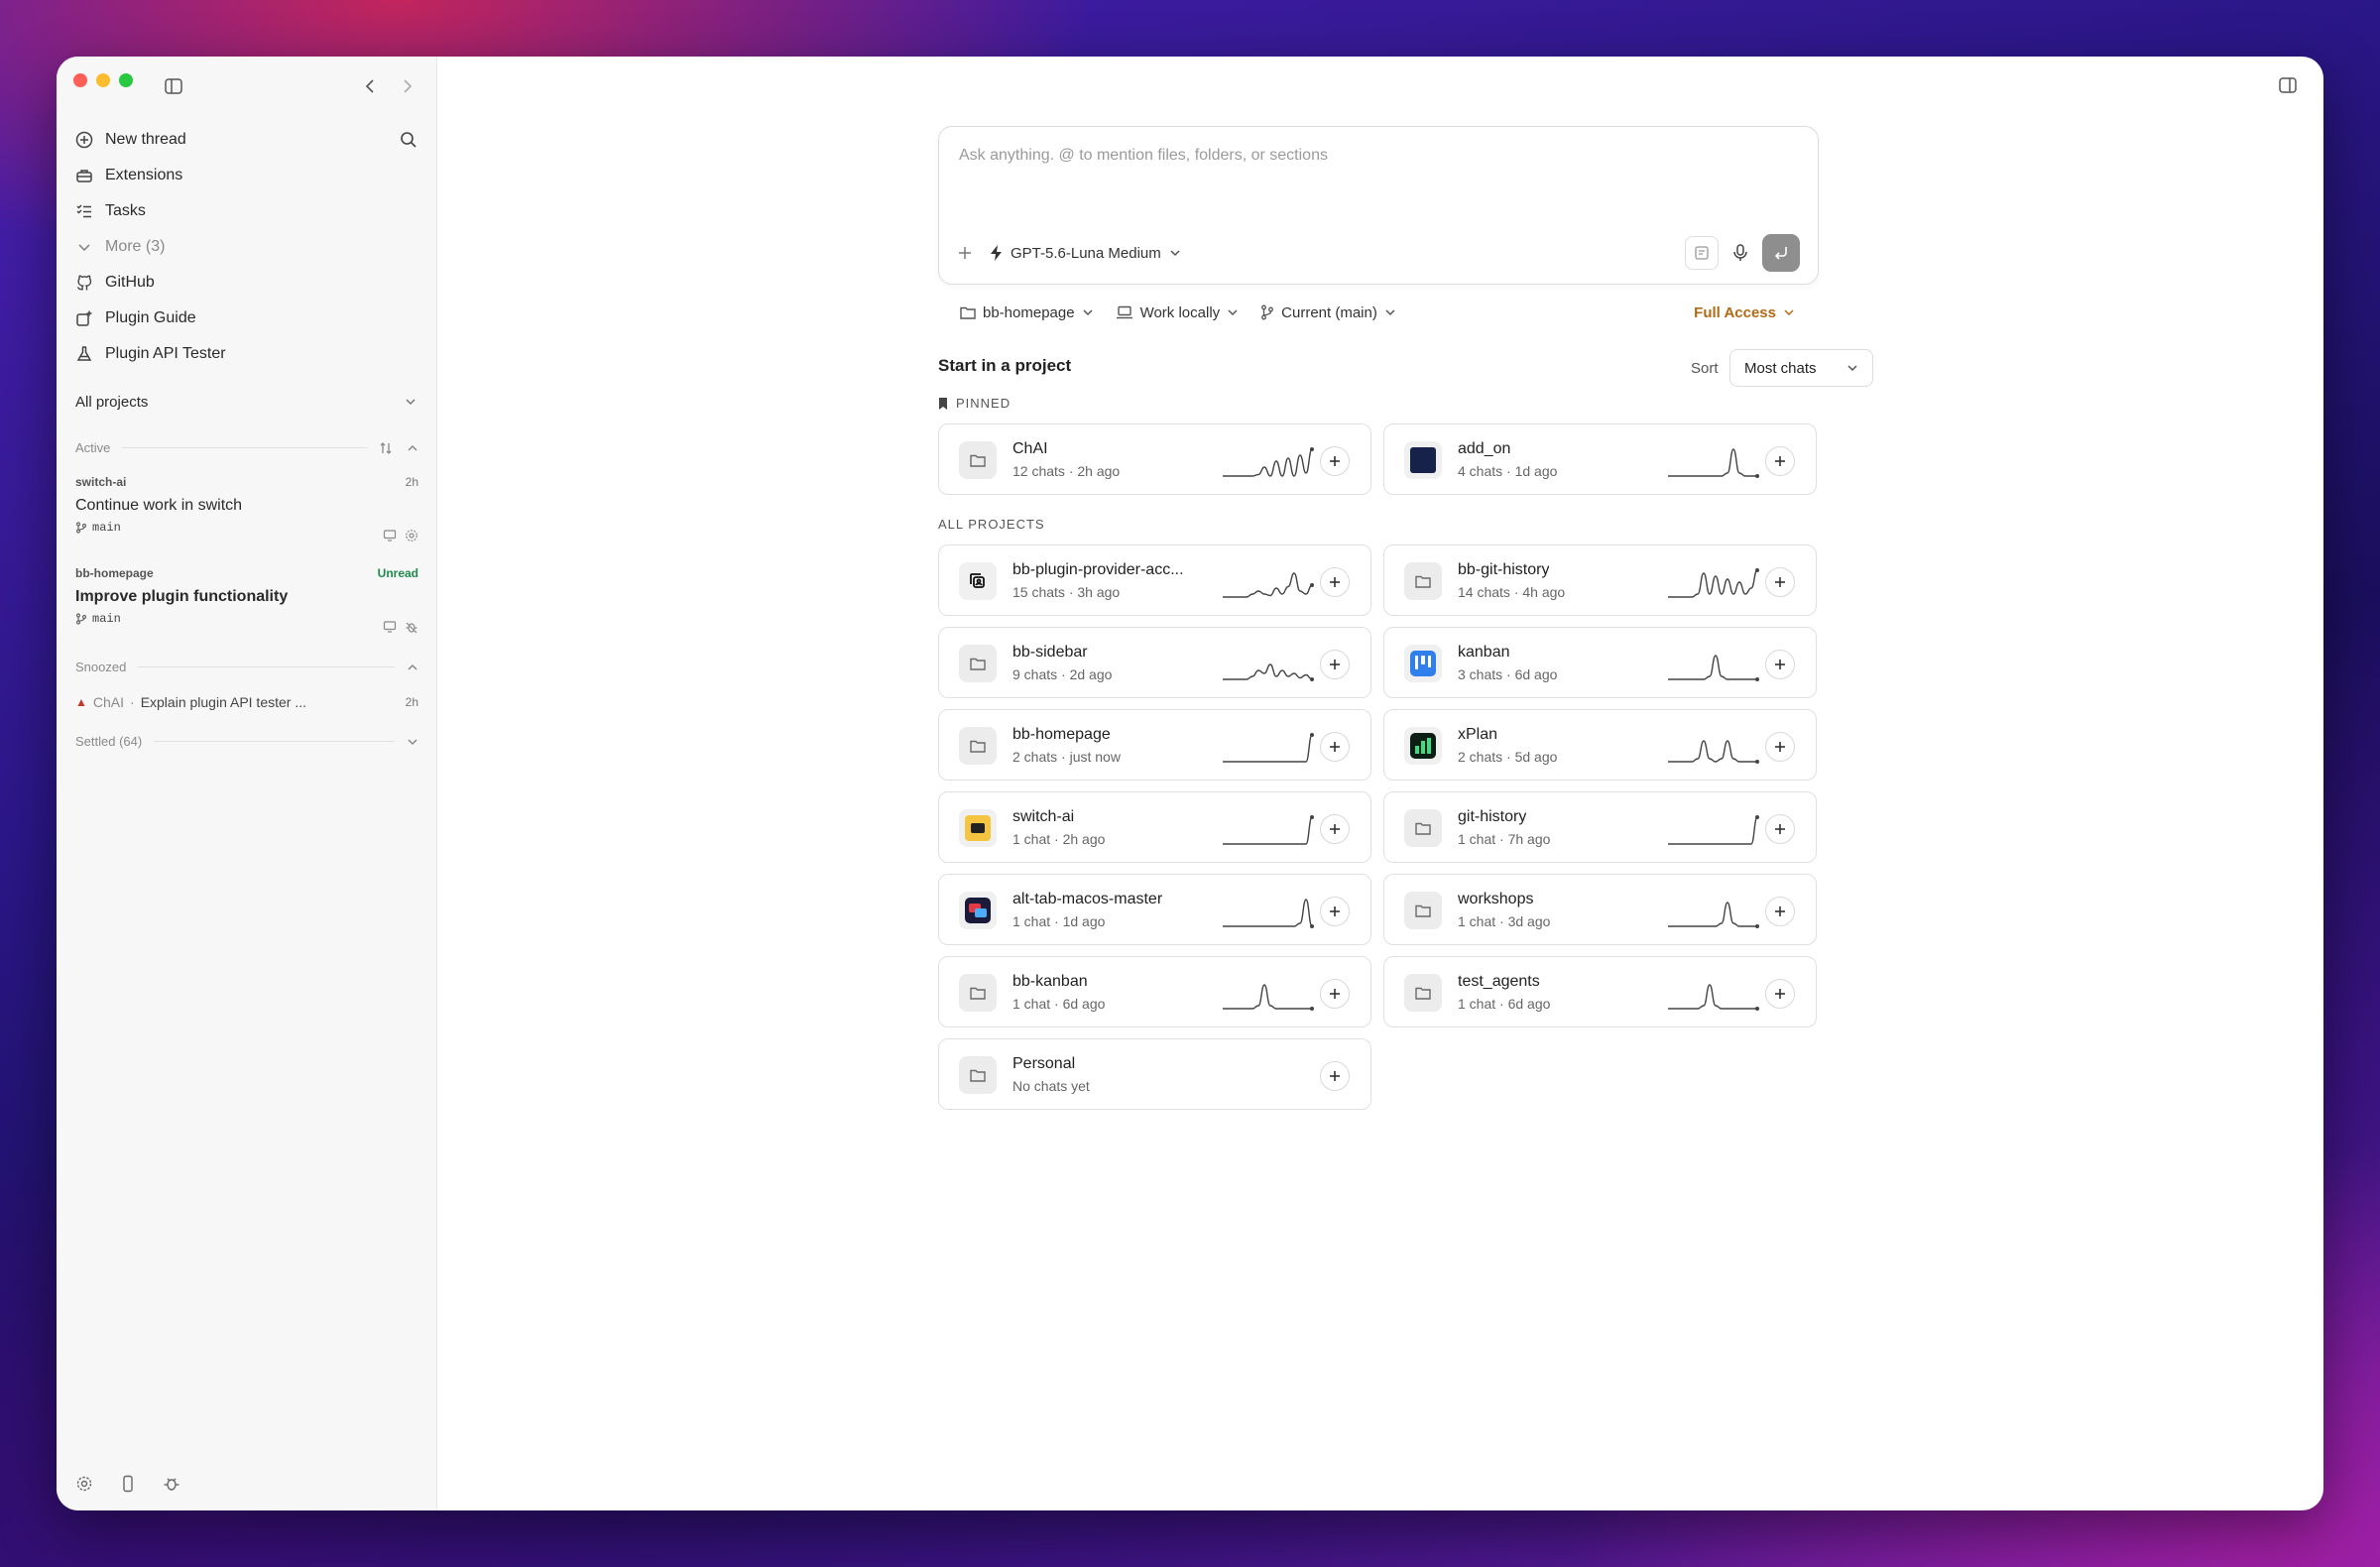 The width and height of the screenshot is (2380, 1567). What do you see at coordinates (1268, 462) in the screenshot?
I see `activity-sparkline` at bounding box center [1268, 462].